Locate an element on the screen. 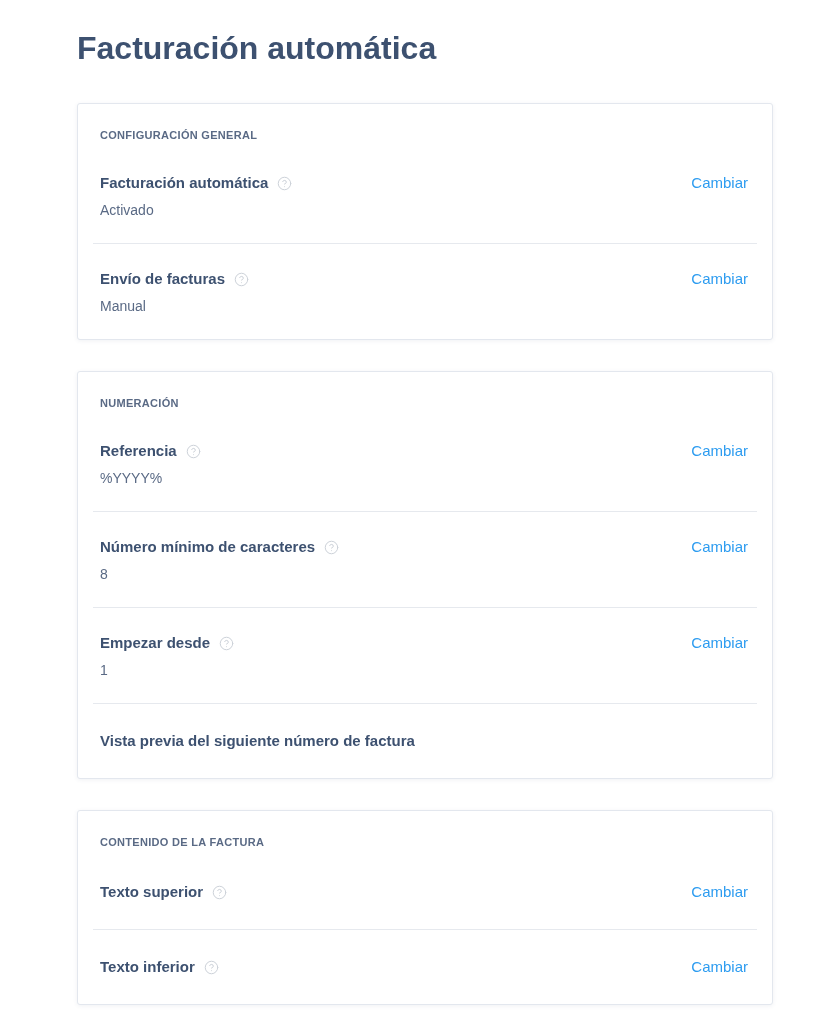 The width and height of the screenshot is (818, 1024). section-heading: CONFIGURACIÓN GENERAL is located at coordinates (179, 135).